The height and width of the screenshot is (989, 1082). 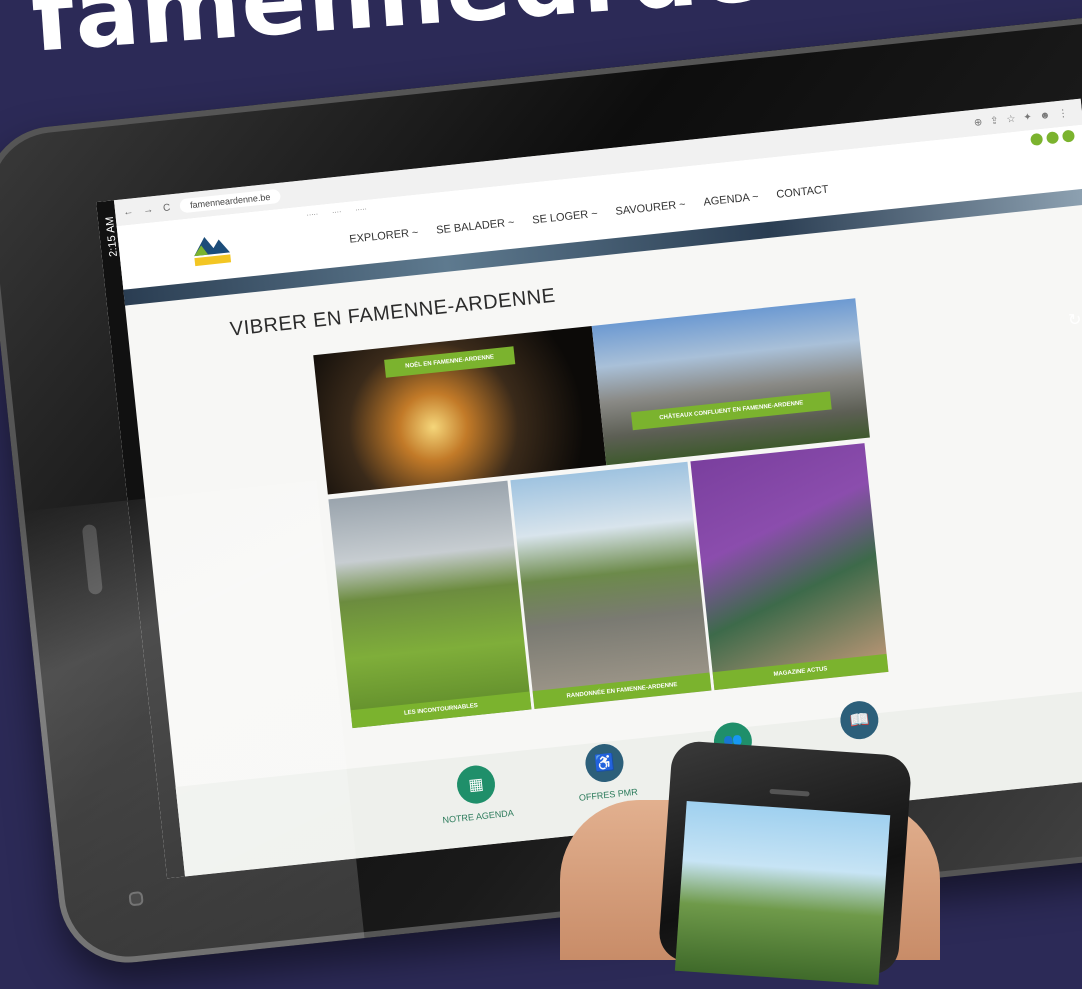 What do you see at coordinates (478, 816) in the screenshot?
I see `quick-link-label: NOTRE AGENDA` at bounding box center [478, 816].